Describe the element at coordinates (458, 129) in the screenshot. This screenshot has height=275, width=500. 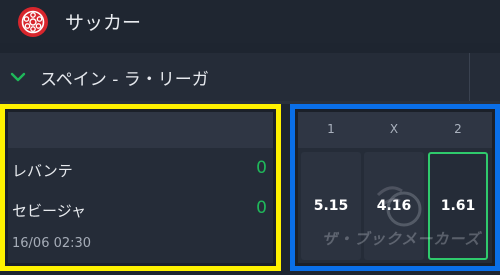
I see `odds-label-away: 2` at that location.